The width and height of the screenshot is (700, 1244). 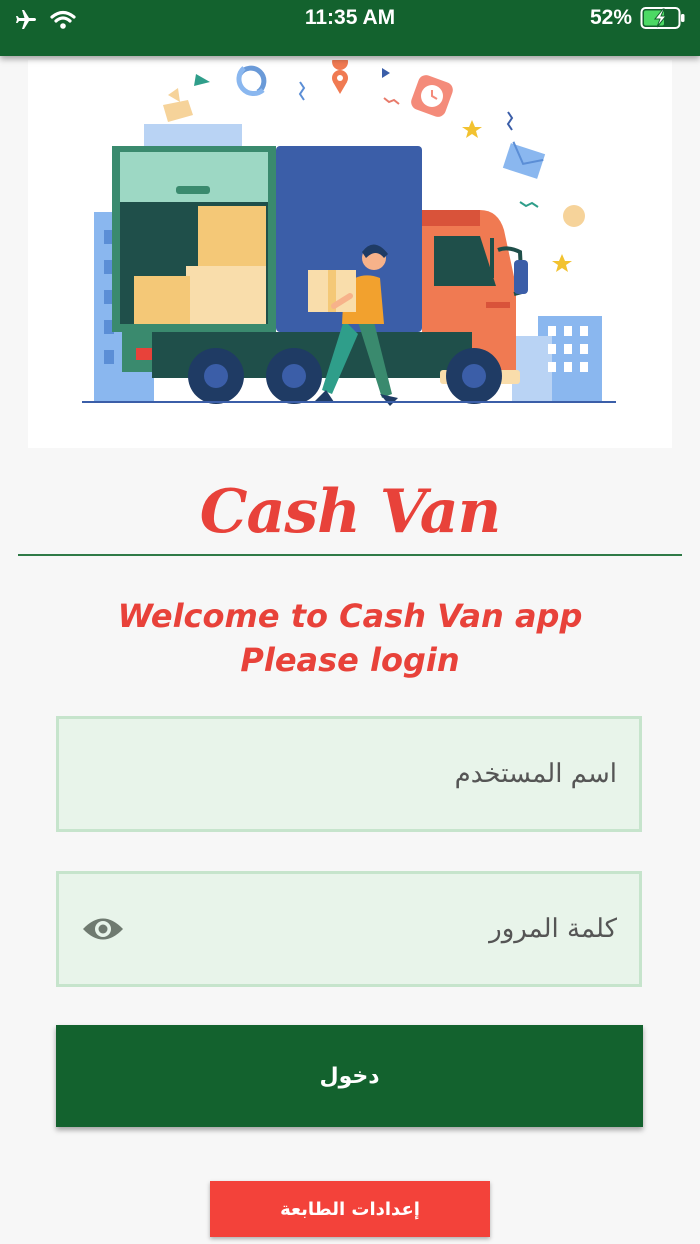 I want to click on battery-percent: 52%, so click(x=610, y=17).